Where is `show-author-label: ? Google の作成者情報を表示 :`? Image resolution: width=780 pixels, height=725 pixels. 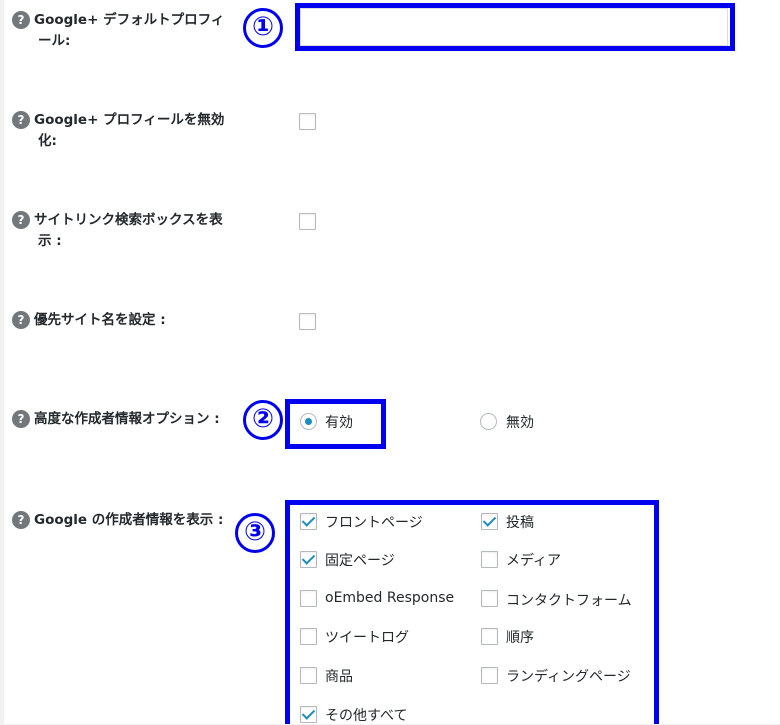 show-author-label: ? Google の作成者情報を表示 : is located at coordinates (127, 520).